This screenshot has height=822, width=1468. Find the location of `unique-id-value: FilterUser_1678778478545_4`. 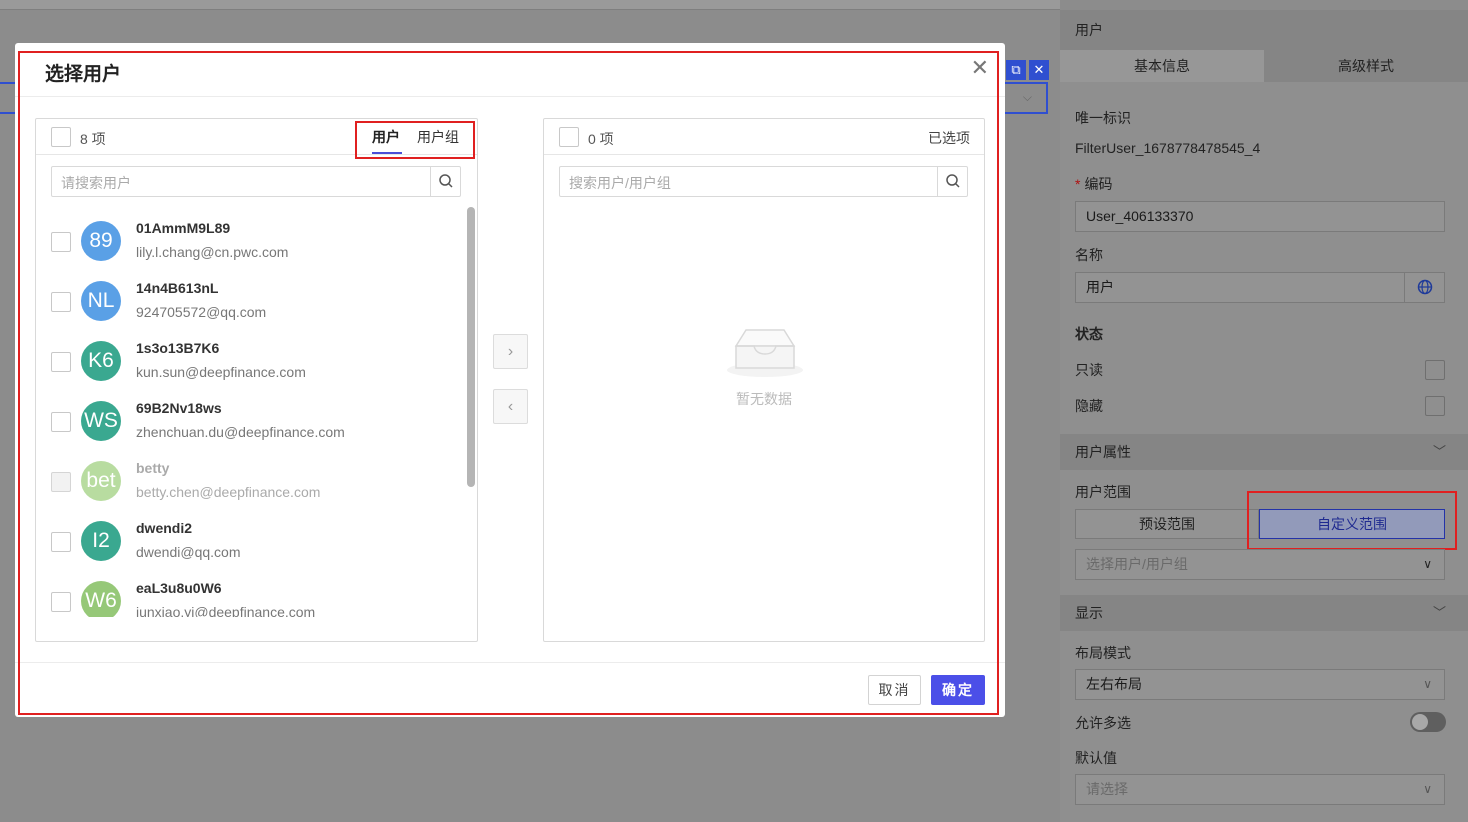

unique-id-value: FilterUser_1678778478545_4 is located at coordinates (1168, 148).